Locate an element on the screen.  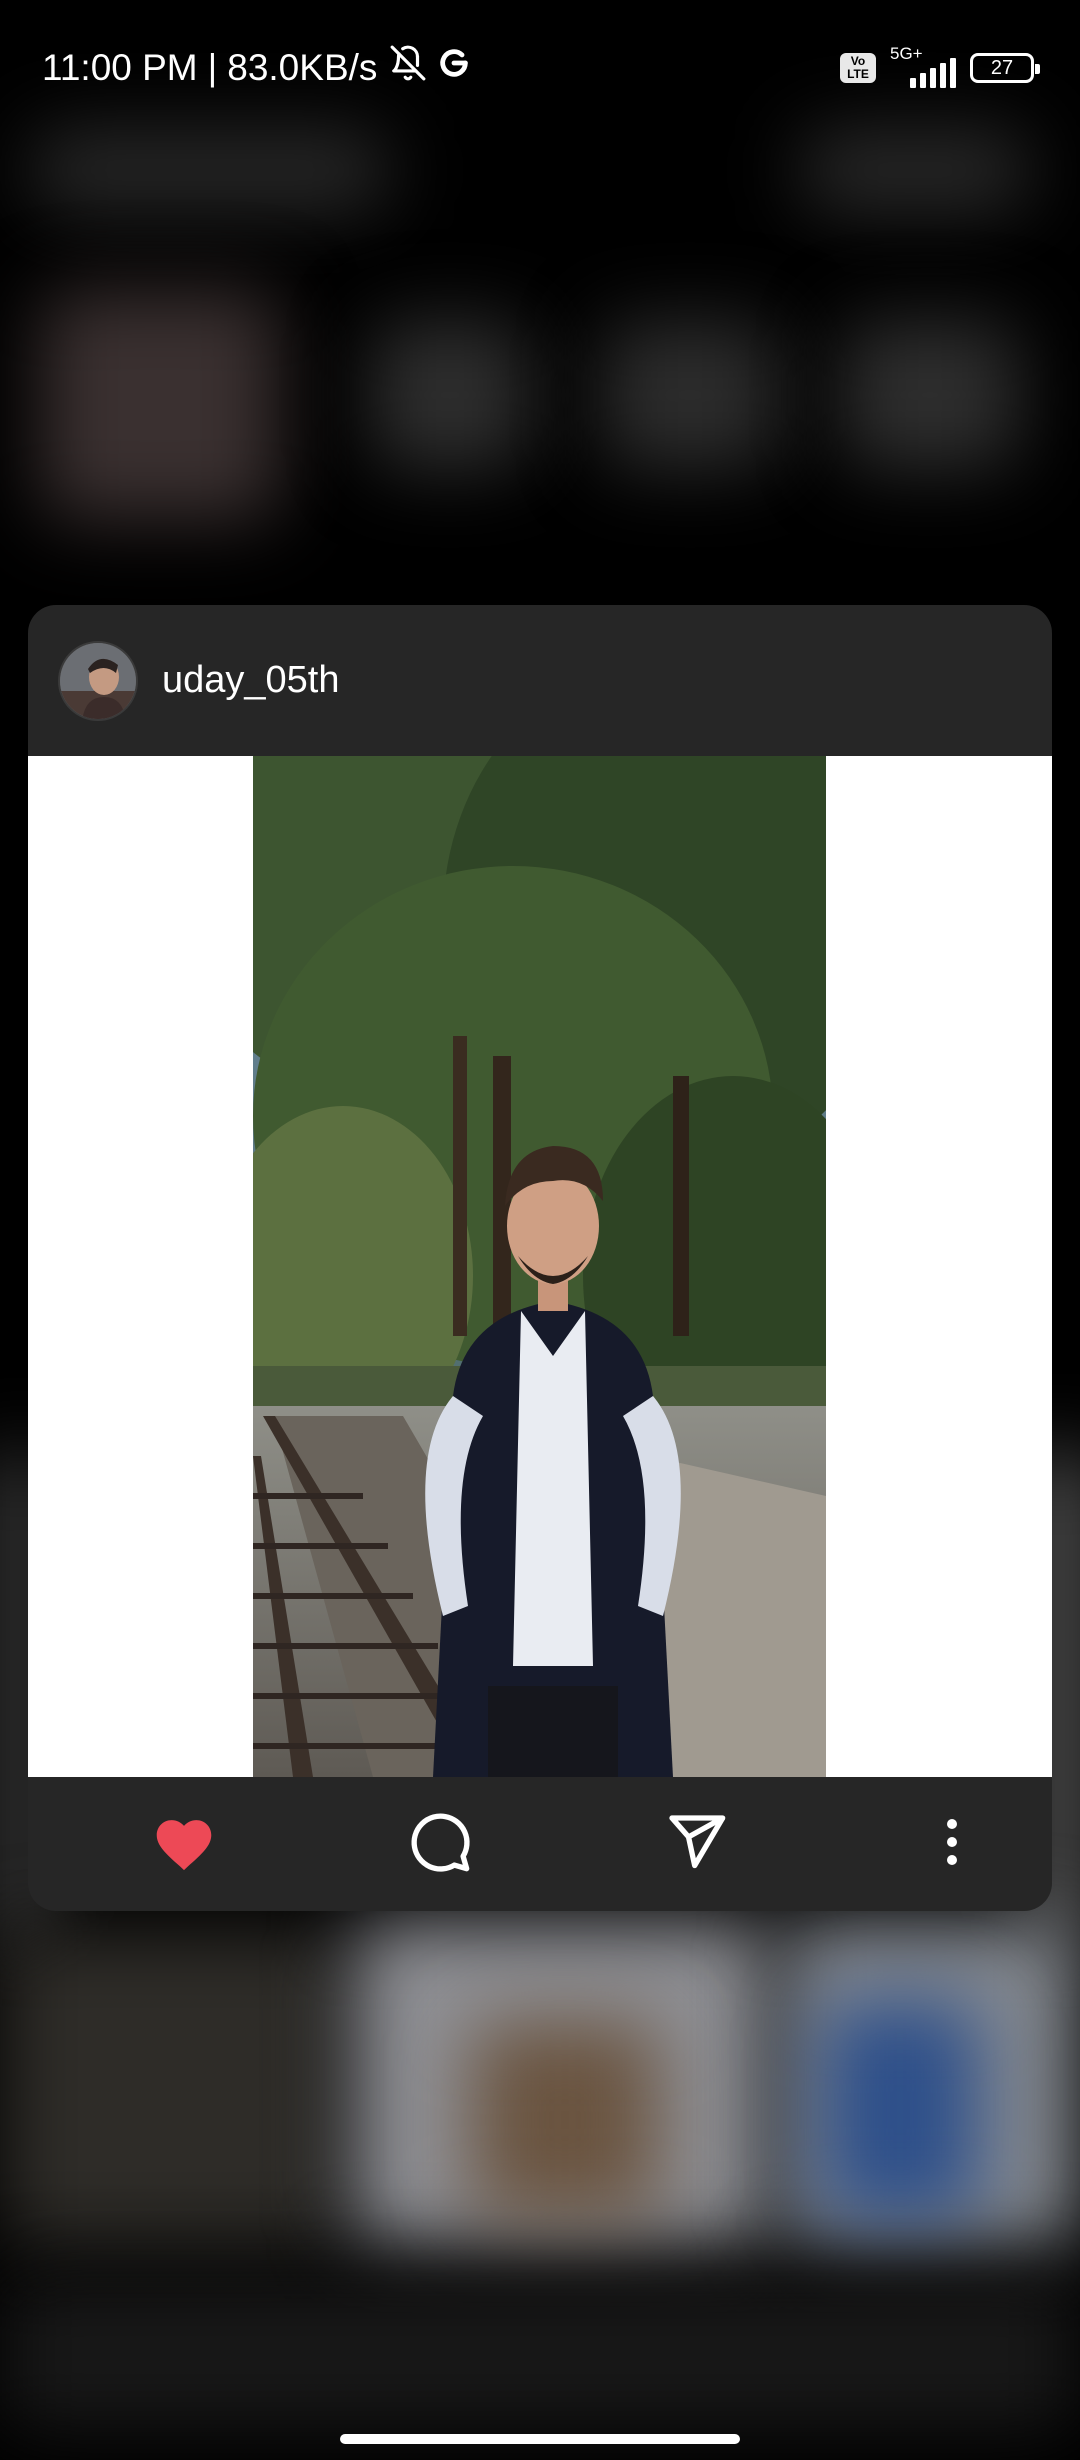
comment-icon is located at coordinates (440, 1844).